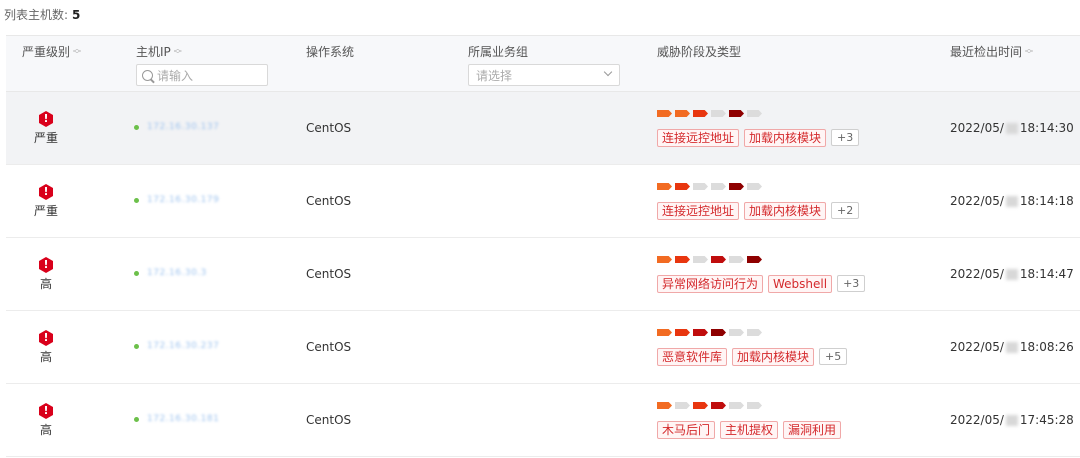  Describe the element at coordinates (686, 430) in the screenshot. I see `threat-tag: 木马后门` at that location.